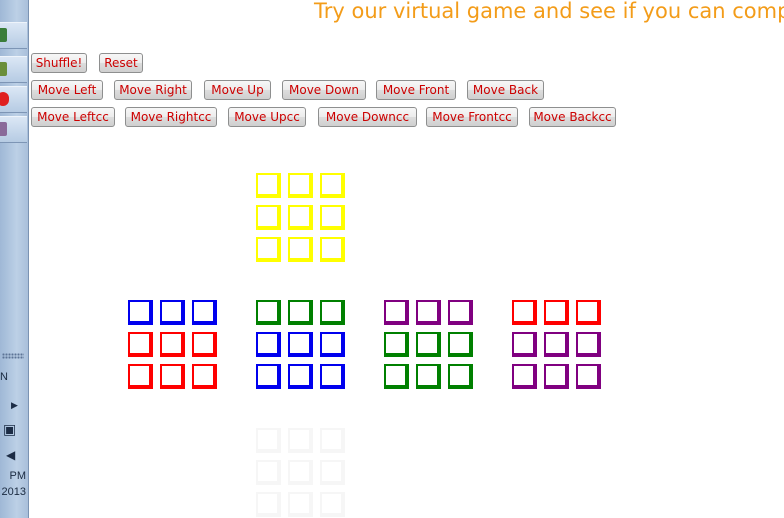 This screenshot has width=784, height=518. Describe the element at coordinates (13, 476) in the screenshot. I see `clock-time: PM` at that location.